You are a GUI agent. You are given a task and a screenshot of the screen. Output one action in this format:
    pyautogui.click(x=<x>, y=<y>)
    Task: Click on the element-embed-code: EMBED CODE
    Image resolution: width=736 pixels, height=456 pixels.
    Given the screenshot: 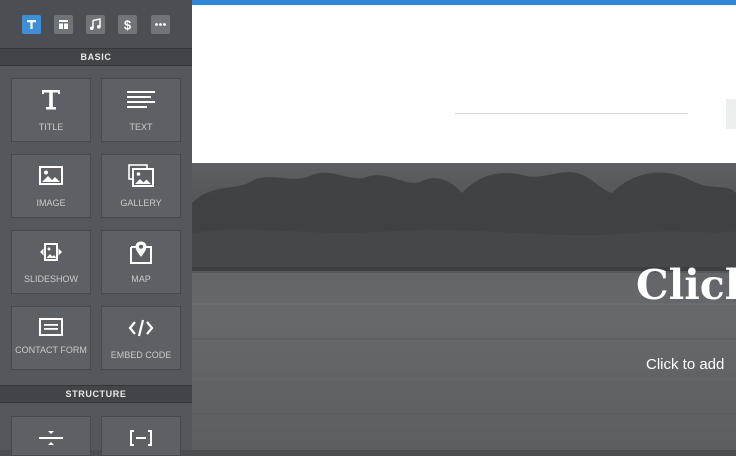 What is the action you would take?
    pyautogui.click(x=141, y=338)
    